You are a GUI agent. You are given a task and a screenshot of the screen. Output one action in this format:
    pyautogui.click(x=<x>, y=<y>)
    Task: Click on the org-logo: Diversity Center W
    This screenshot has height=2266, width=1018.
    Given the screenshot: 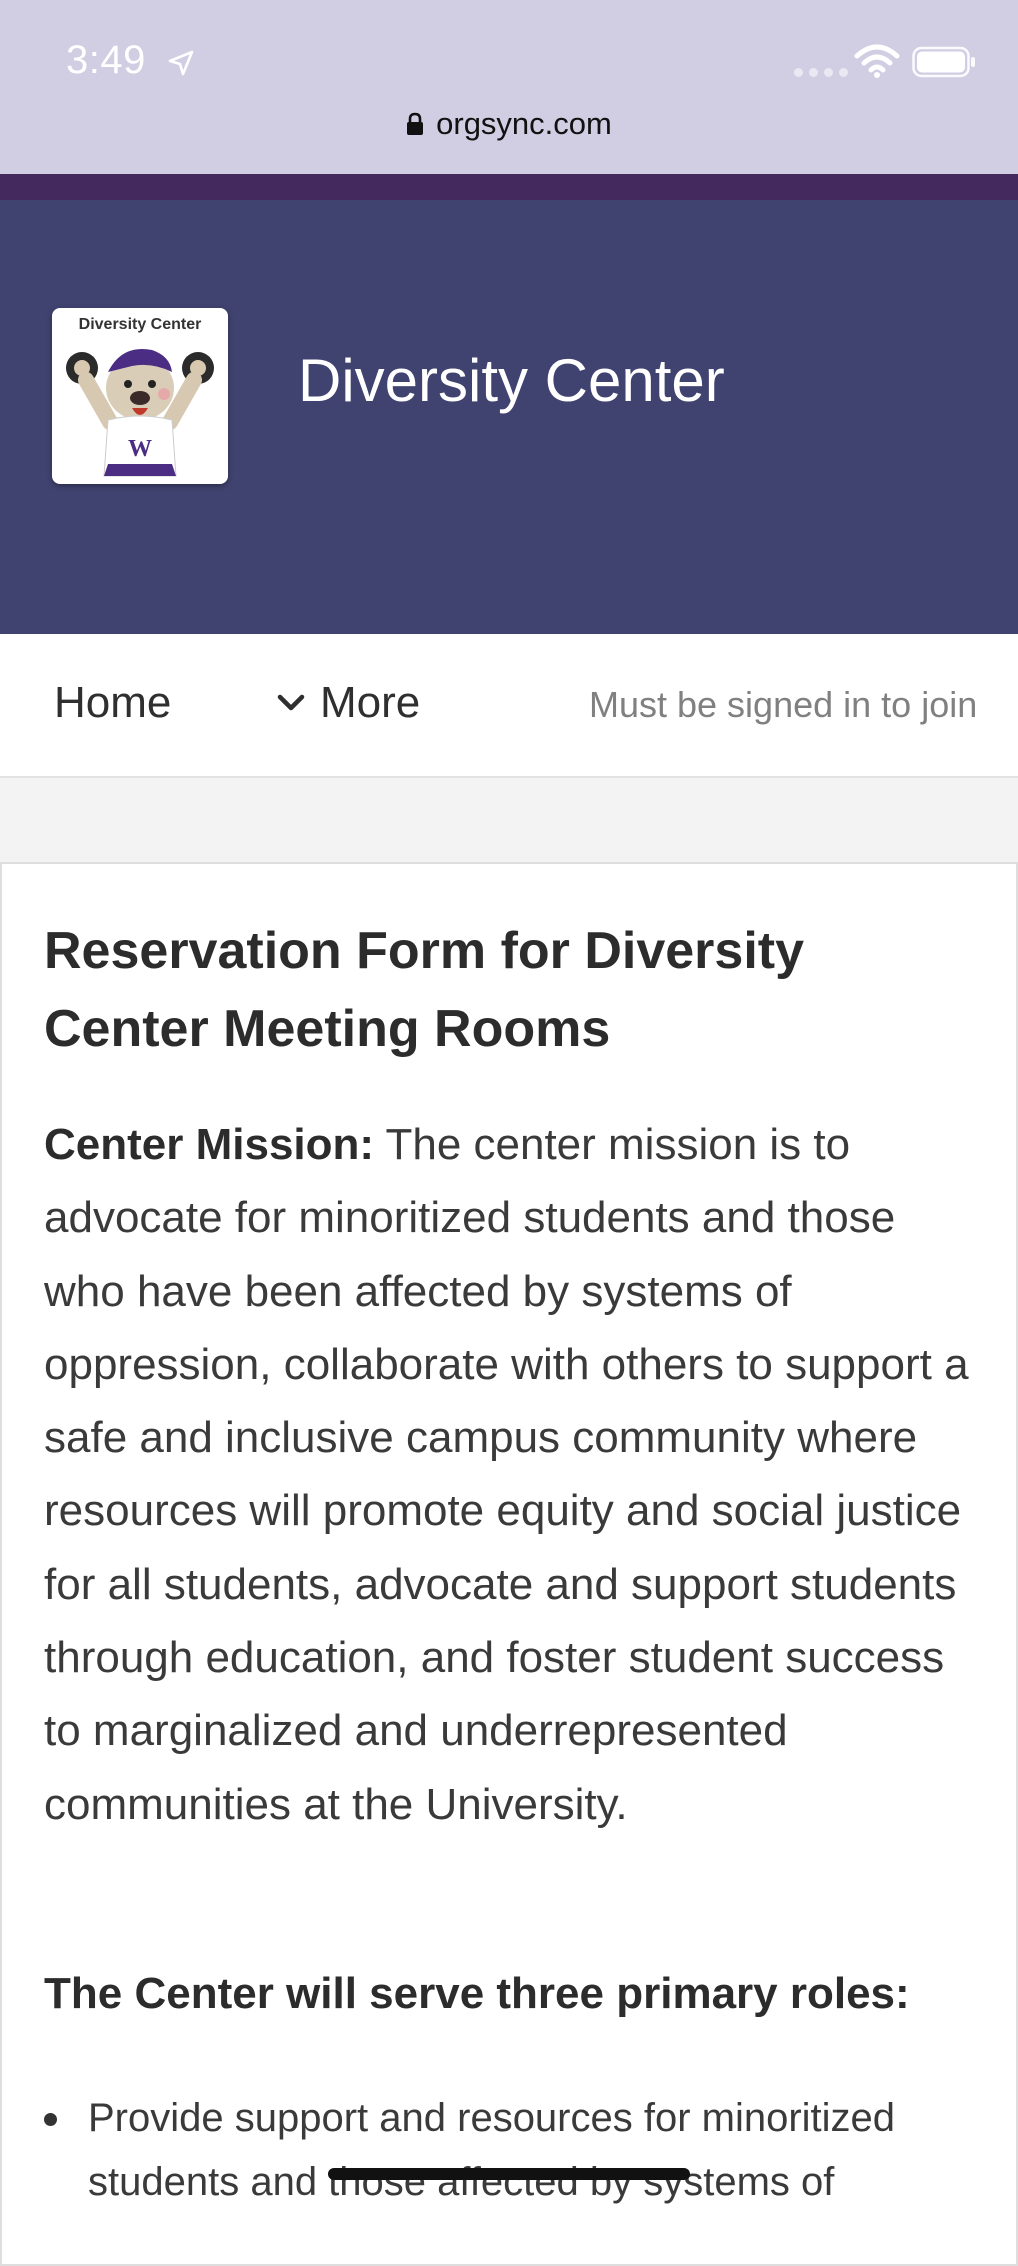 What is the action you would take?
    pyautogui.click(x=140, y=396)
    